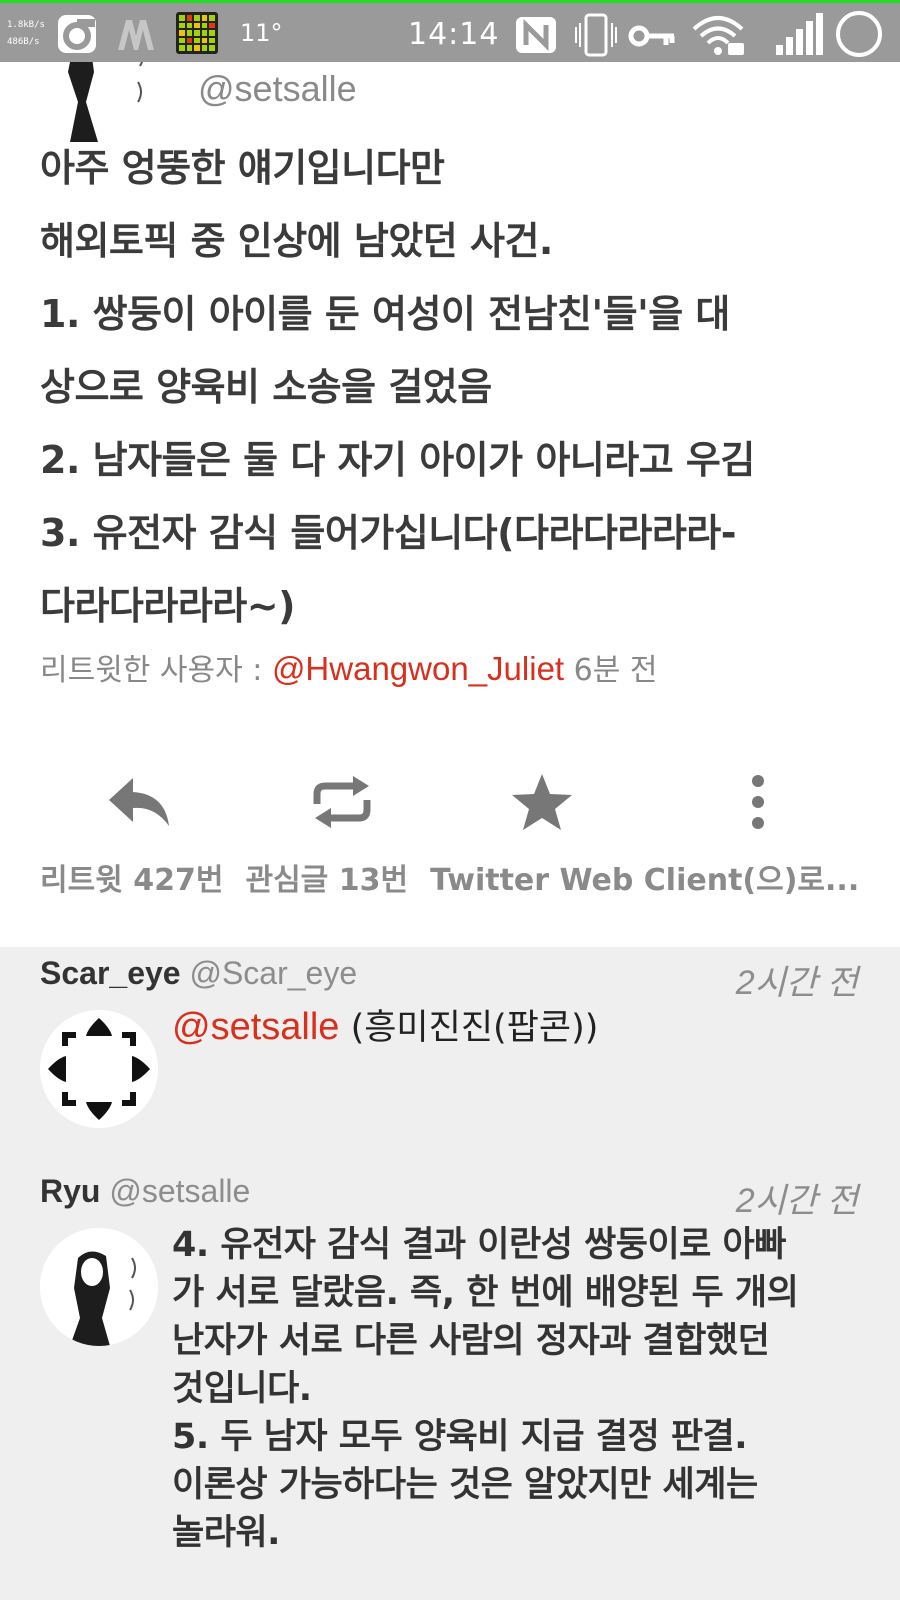 The height and width of the screenshot is (1600, 900). I want to click on tweet-handle: @setsalle, so click(277, 89).